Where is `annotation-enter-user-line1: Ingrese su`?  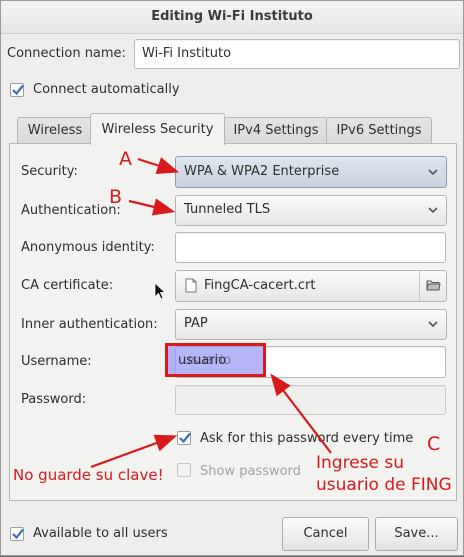 annotation-enter-user-line1: Ingrese su is located at coordinates (360, 463).